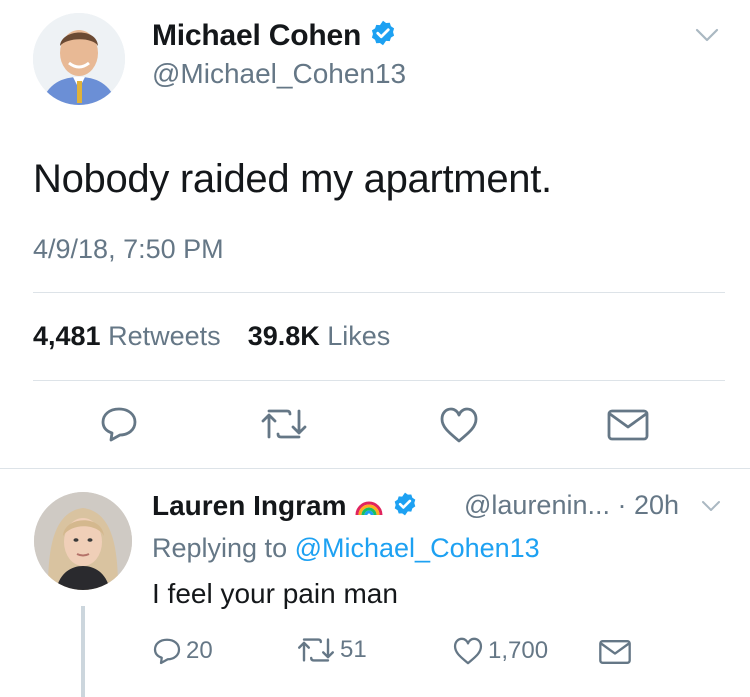  I want to click on reply-retweet-button: 51, so click(331, 650).